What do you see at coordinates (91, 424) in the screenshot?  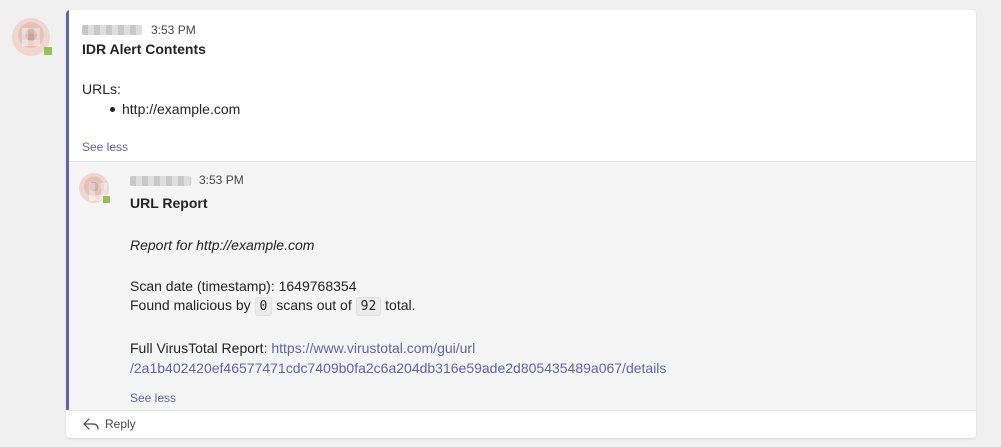 I see `reply-arrow-icon` at bounding box center [91, 424].